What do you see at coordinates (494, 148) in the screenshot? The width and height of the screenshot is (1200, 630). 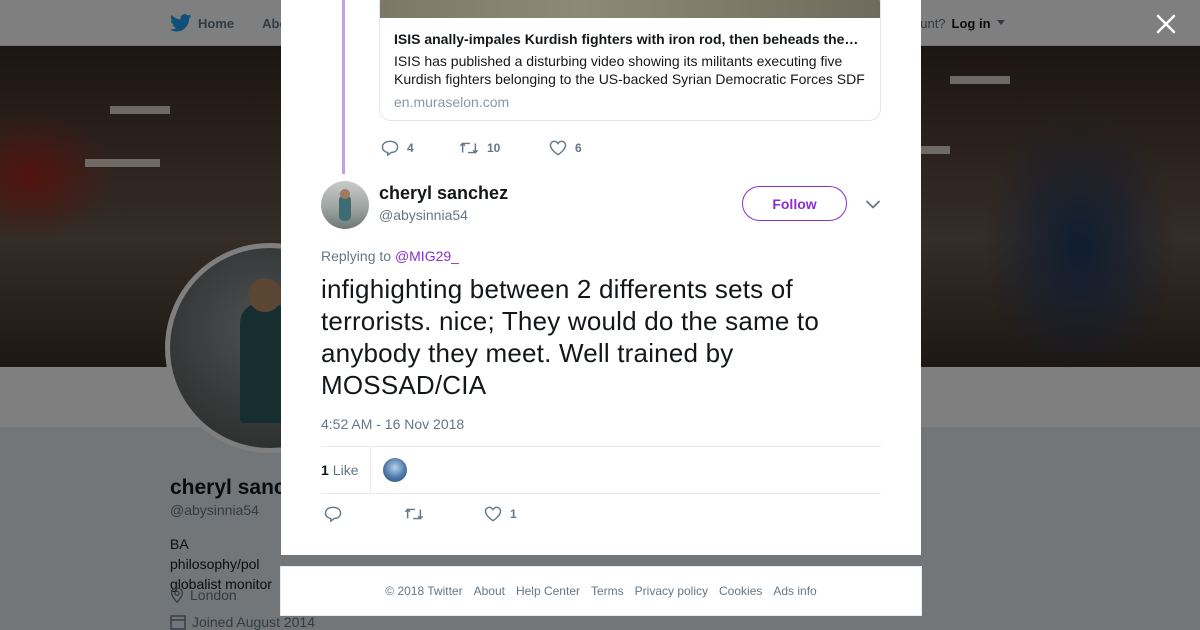 I see `retweet-count: 10` at bounding box center [494, 148].